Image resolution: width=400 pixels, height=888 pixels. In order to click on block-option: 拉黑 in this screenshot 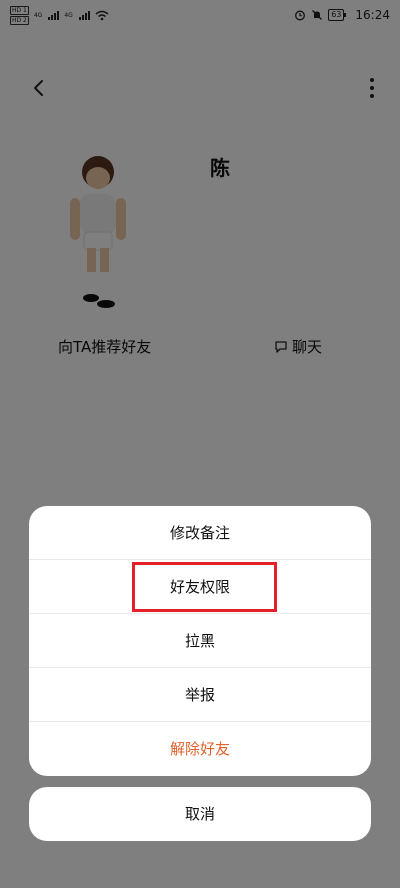, I will do `click(200, 641)`.